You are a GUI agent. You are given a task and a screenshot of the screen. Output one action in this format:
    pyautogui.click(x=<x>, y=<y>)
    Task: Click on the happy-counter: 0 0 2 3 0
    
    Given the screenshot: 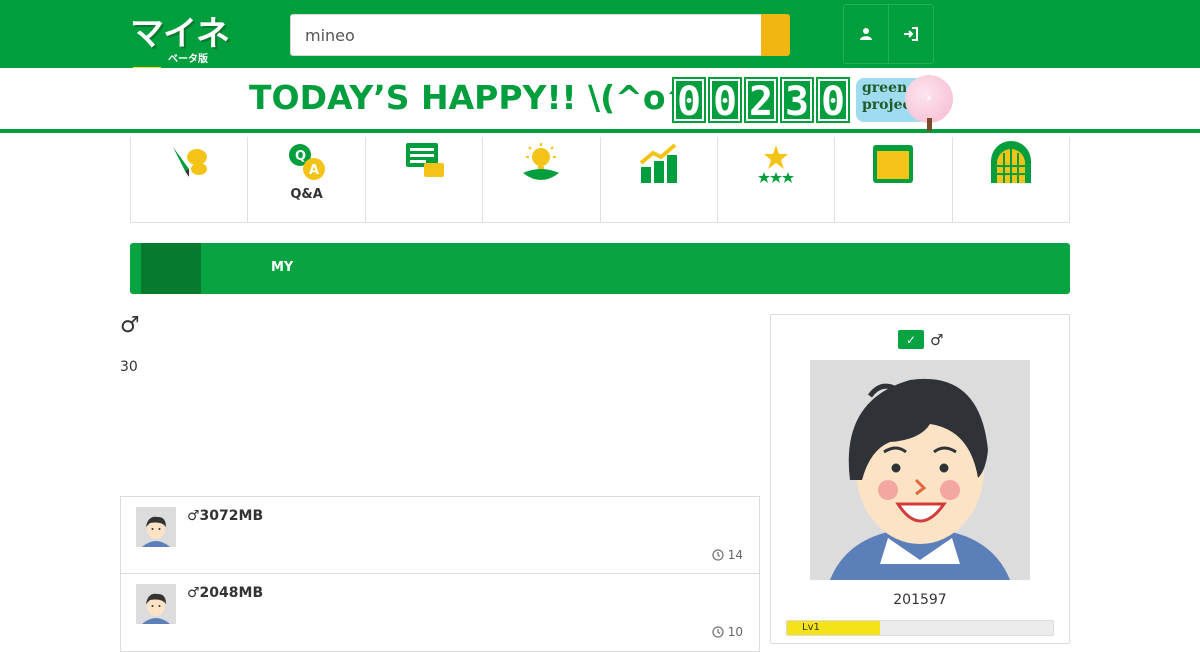 What is the action you would take?
    pyautogui.click(x=761, y=101)
    